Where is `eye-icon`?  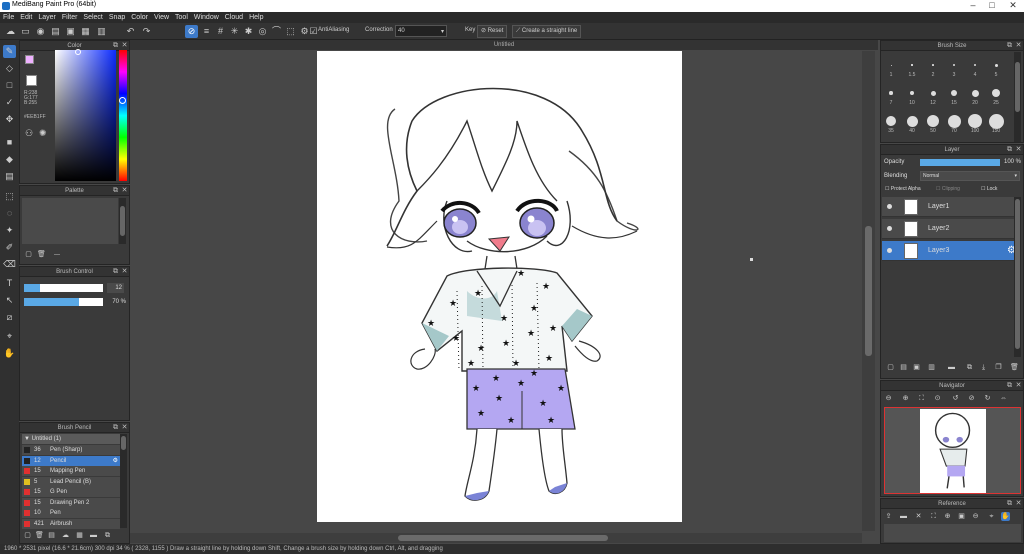 eye-icon is located at coordinates (889, 228).